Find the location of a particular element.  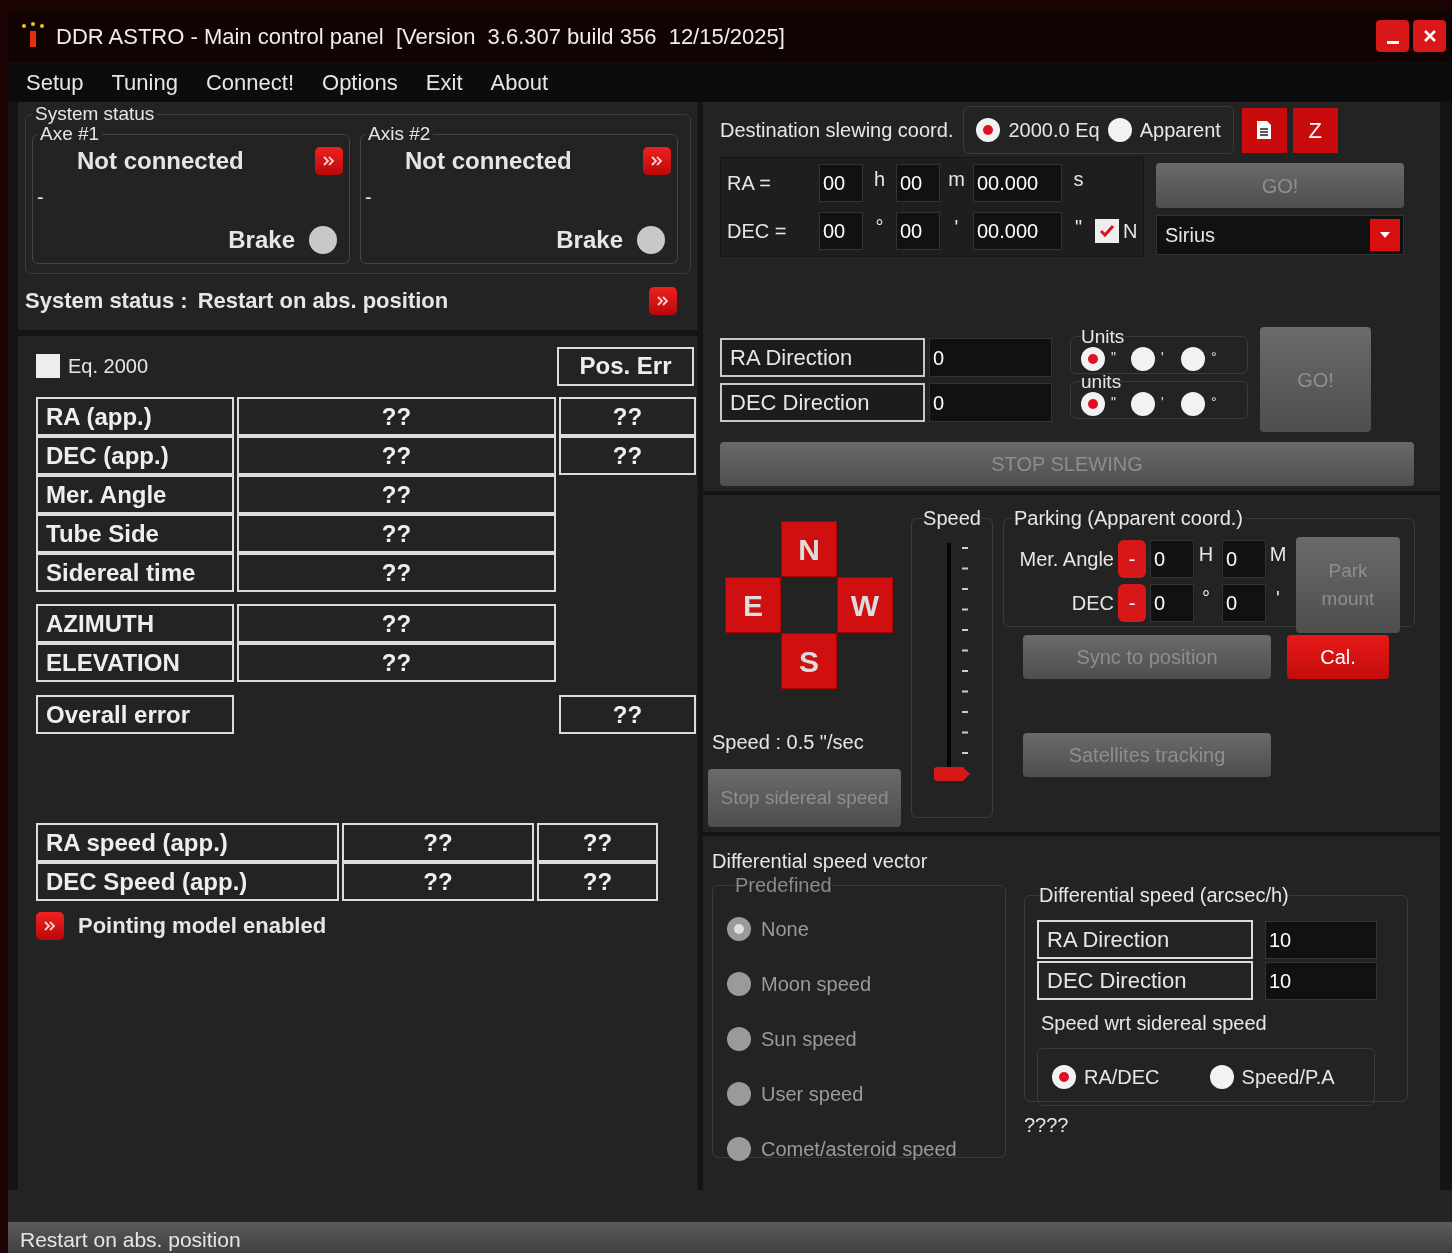

south-button: S is located at coordinates (809, 661).